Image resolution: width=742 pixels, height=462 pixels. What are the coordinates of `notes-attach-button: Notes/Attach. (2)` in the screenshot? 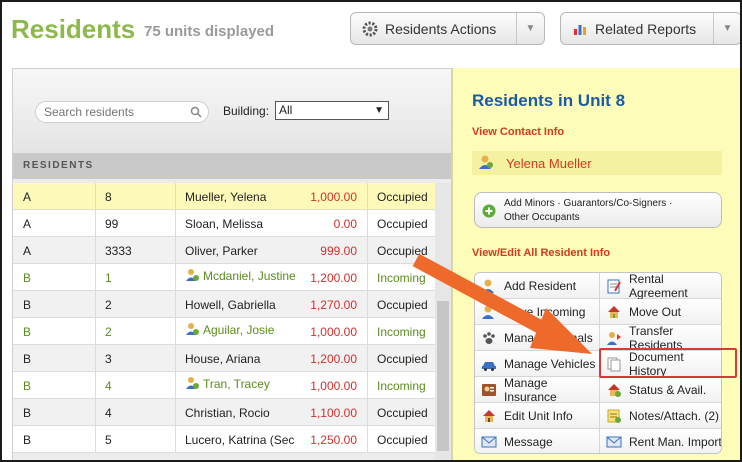 It's located at (660, 416).